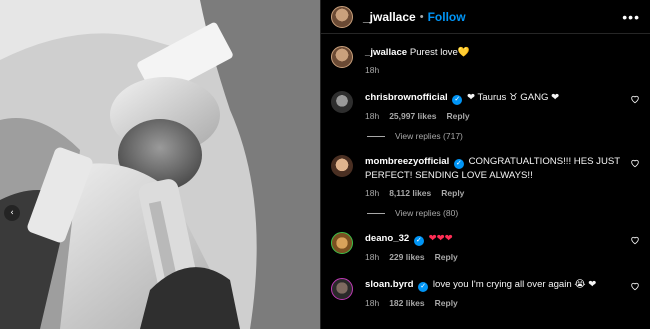 Image resolution: width=650 pixels, height=329 pixels. I want to click on caption-time: 18h, so click(372, 70).